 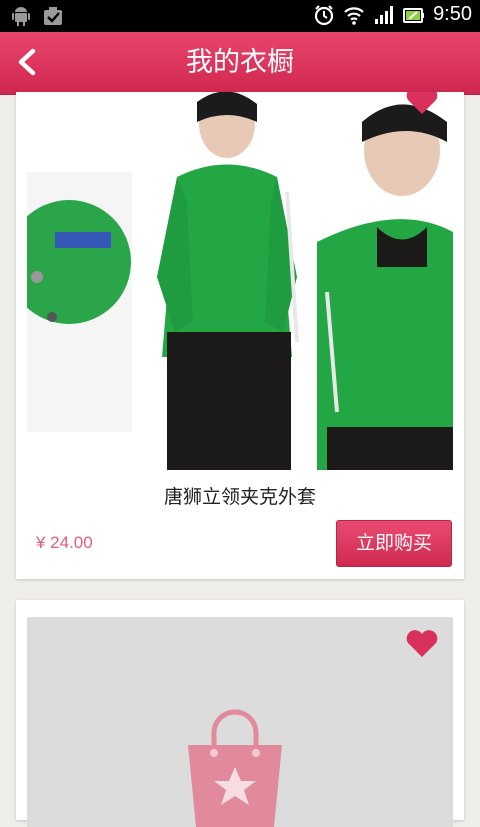 I want to click on product-price: ¥ 24.00, so click(x=64, y=542).